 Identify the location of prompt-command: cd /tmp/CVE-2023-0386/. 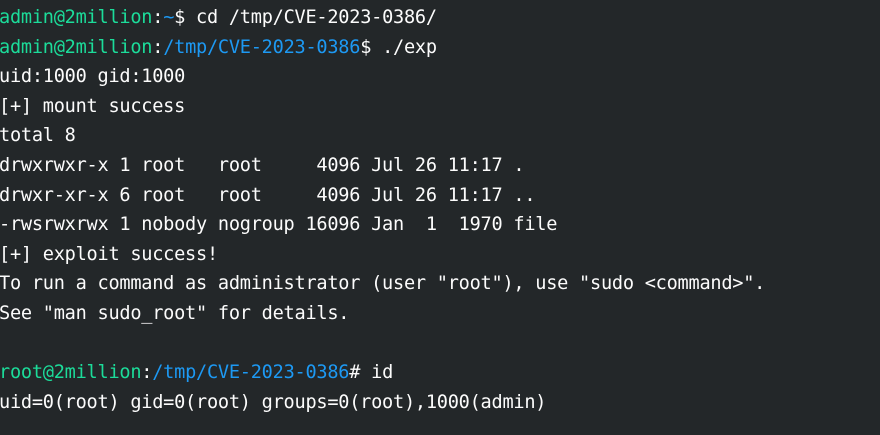
(316, 17).